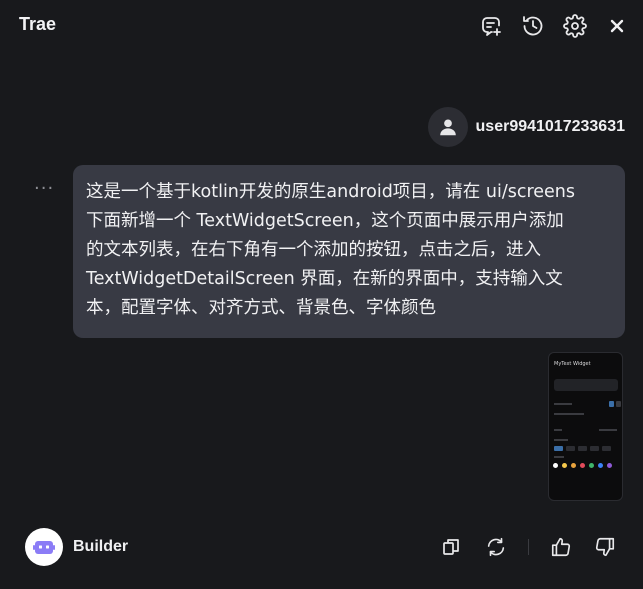  Describe the element at coordinates (496, 547) in the screenshot. I see `regenerate-icon` at that location.